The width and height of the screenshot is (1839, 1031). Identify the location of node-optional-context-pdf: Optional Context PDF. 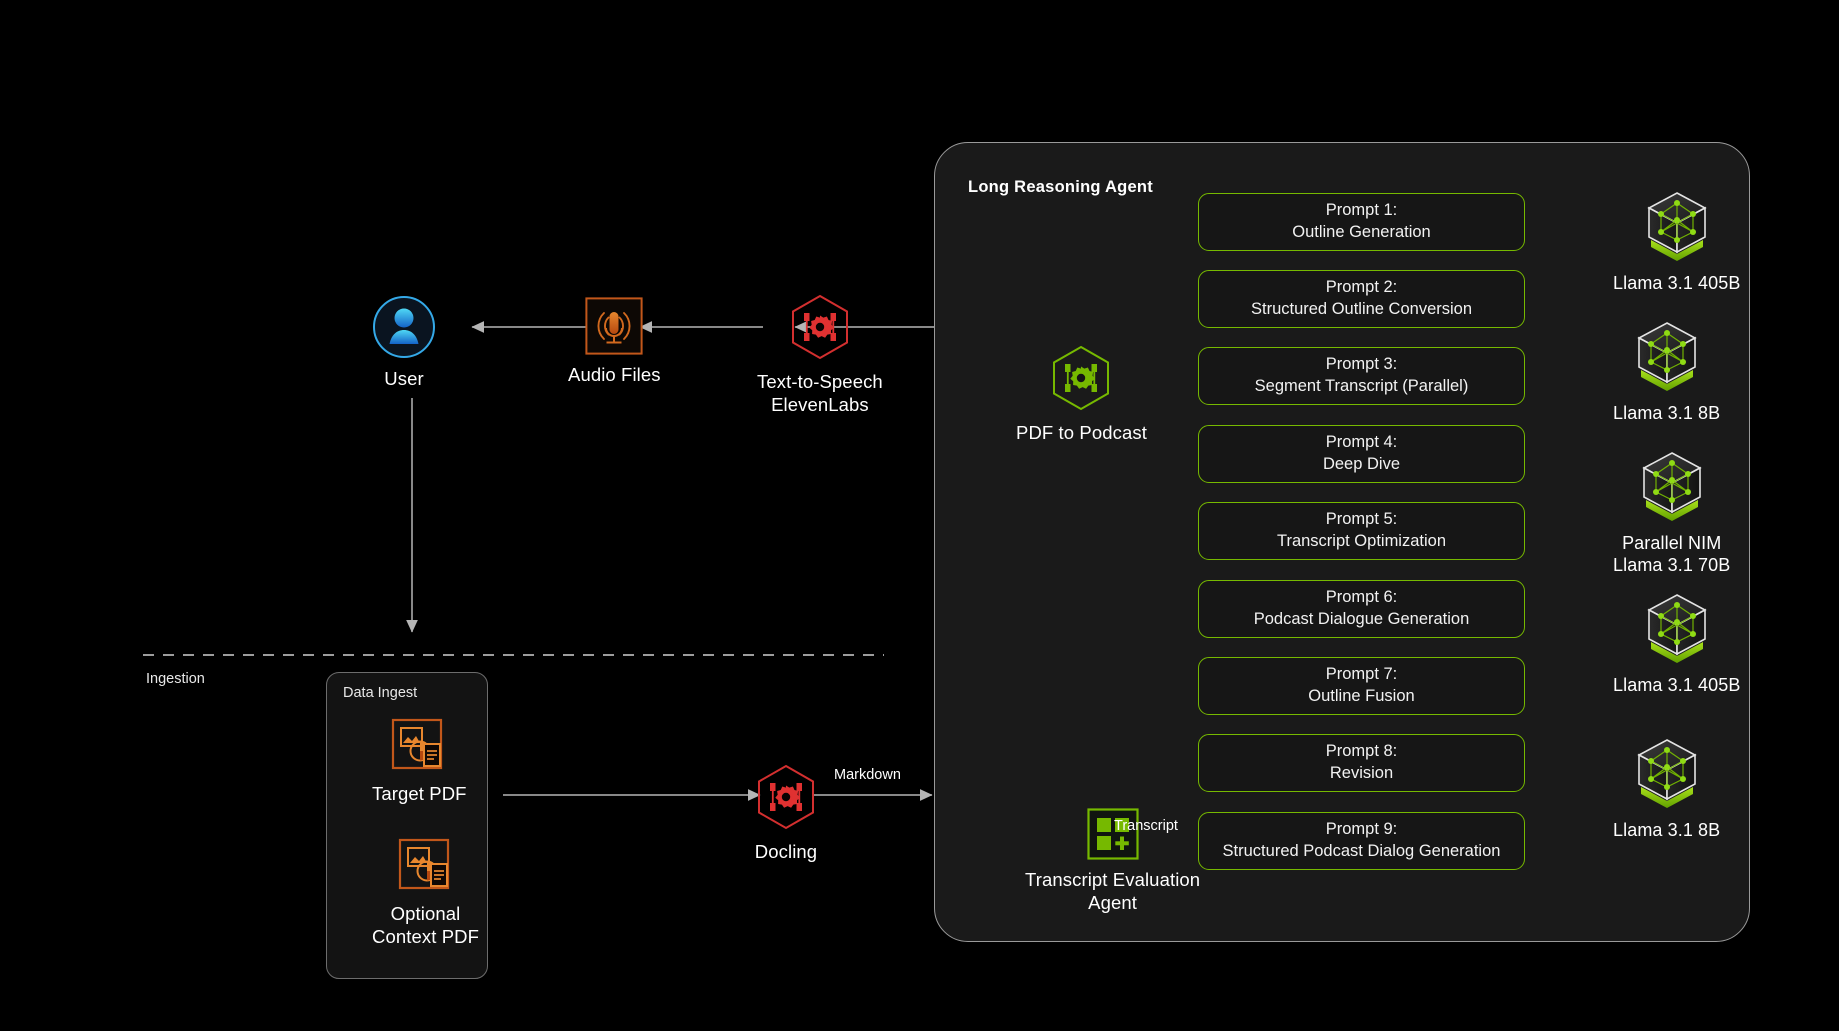
(425, 893).